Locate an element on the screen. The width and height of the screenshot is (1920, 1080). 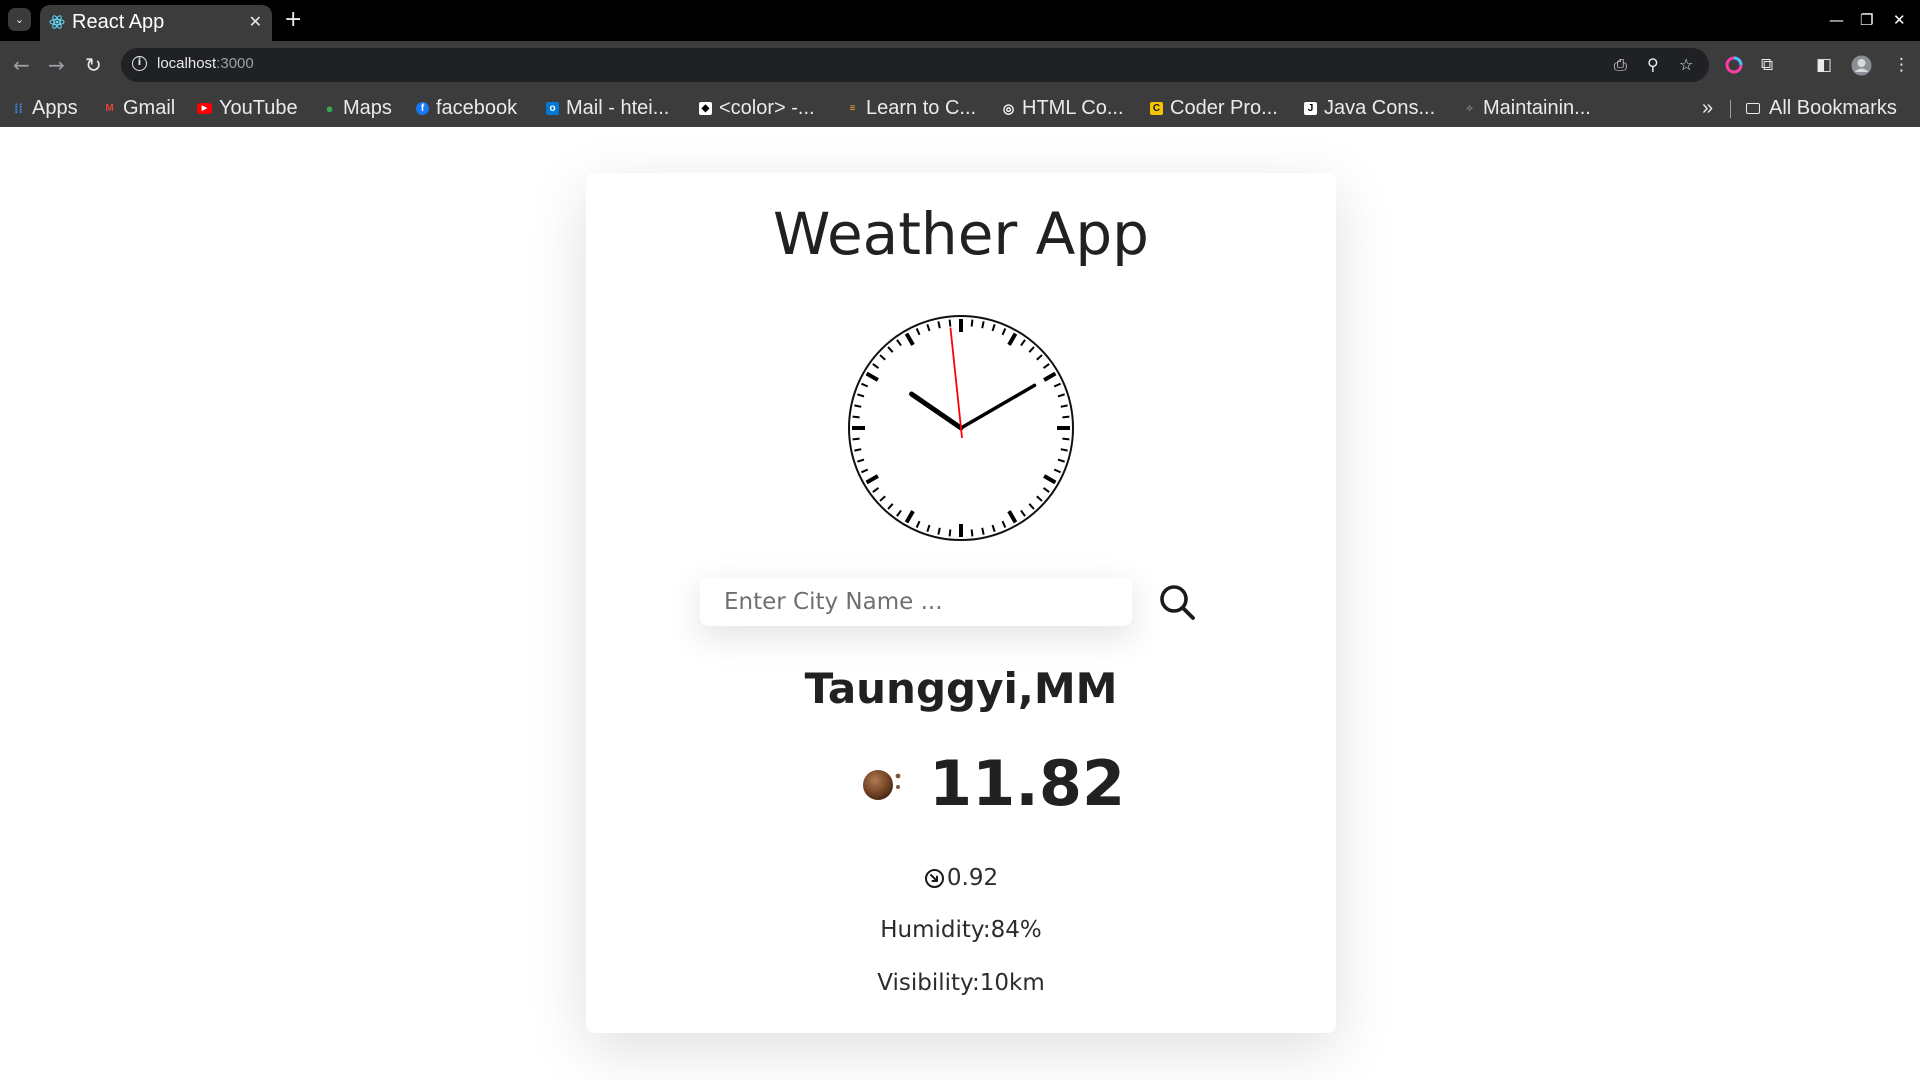
bookmark-label: Apps is located at coordinates (55, 107).